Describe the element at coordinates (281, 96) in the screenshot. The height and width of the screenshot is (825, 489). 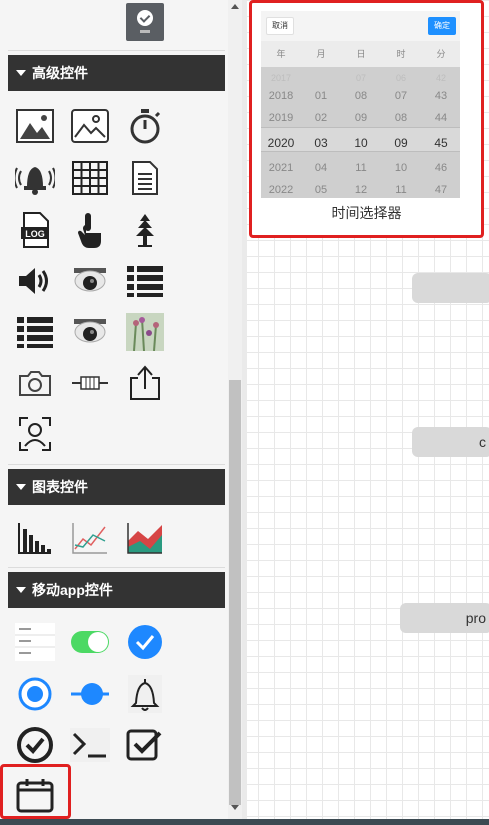
I see `wheel-option: 2018` at that location.